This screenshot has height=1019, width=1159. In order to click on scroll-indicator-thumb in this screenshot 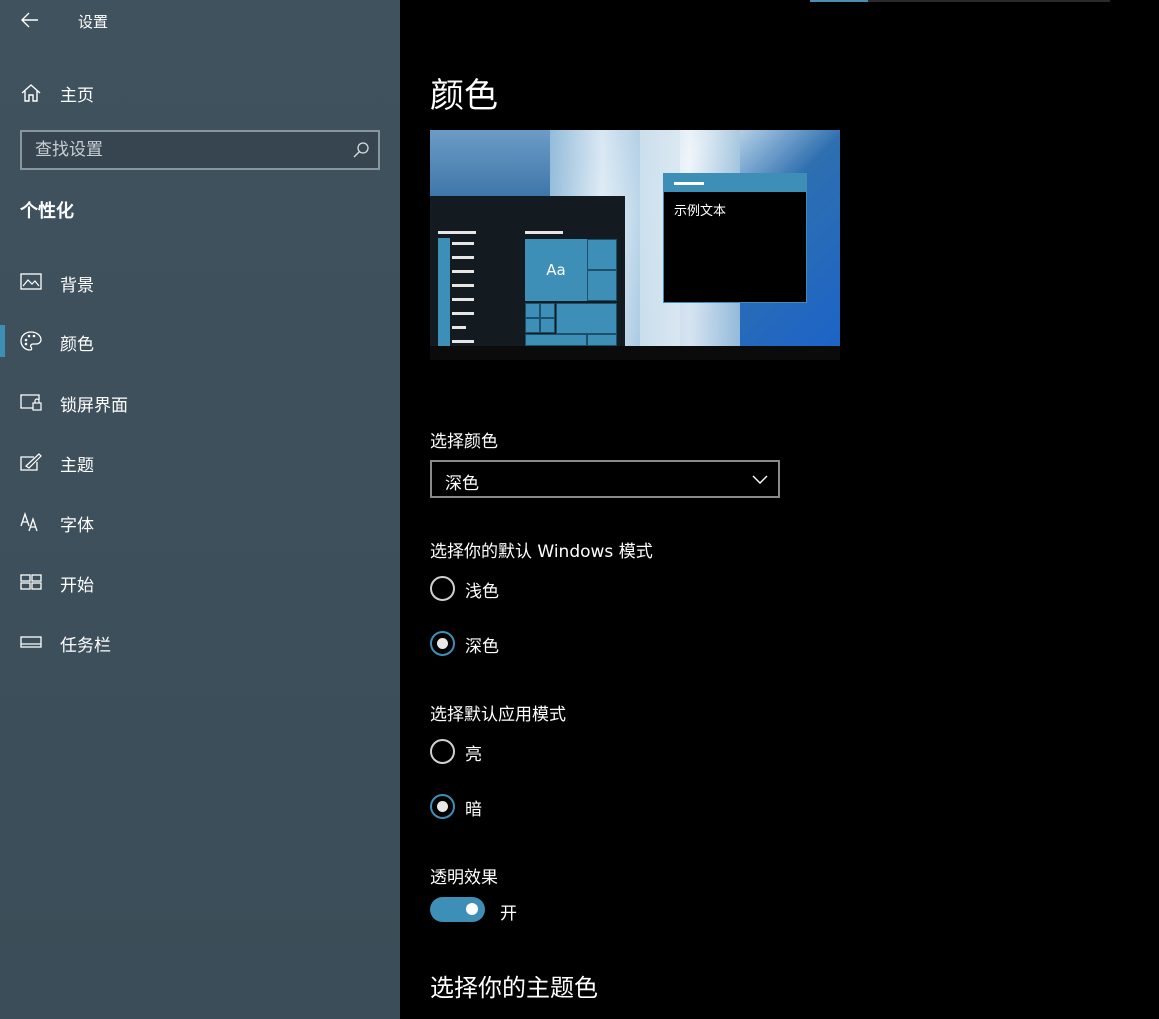, I will do `click(839, 1)`.